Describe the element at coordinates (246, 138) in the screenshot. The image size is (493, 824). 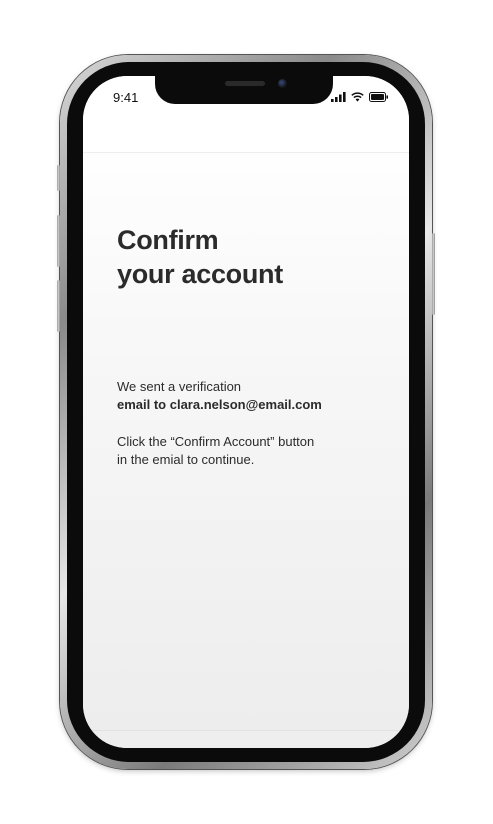
I see `navigation-bar` at that location.